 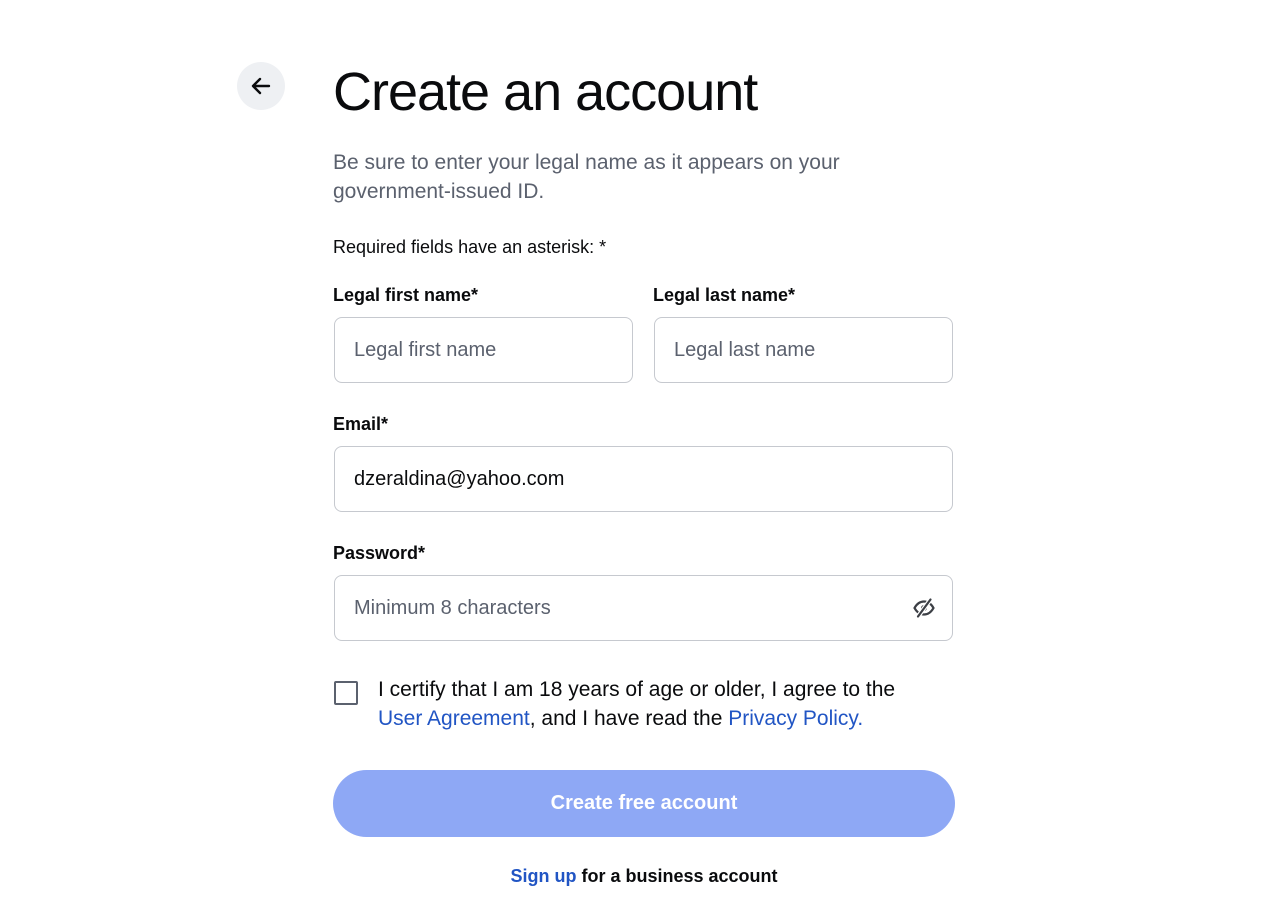 I want to click on terms-text-middle: , and I have read the, so click(x=629, y=718).